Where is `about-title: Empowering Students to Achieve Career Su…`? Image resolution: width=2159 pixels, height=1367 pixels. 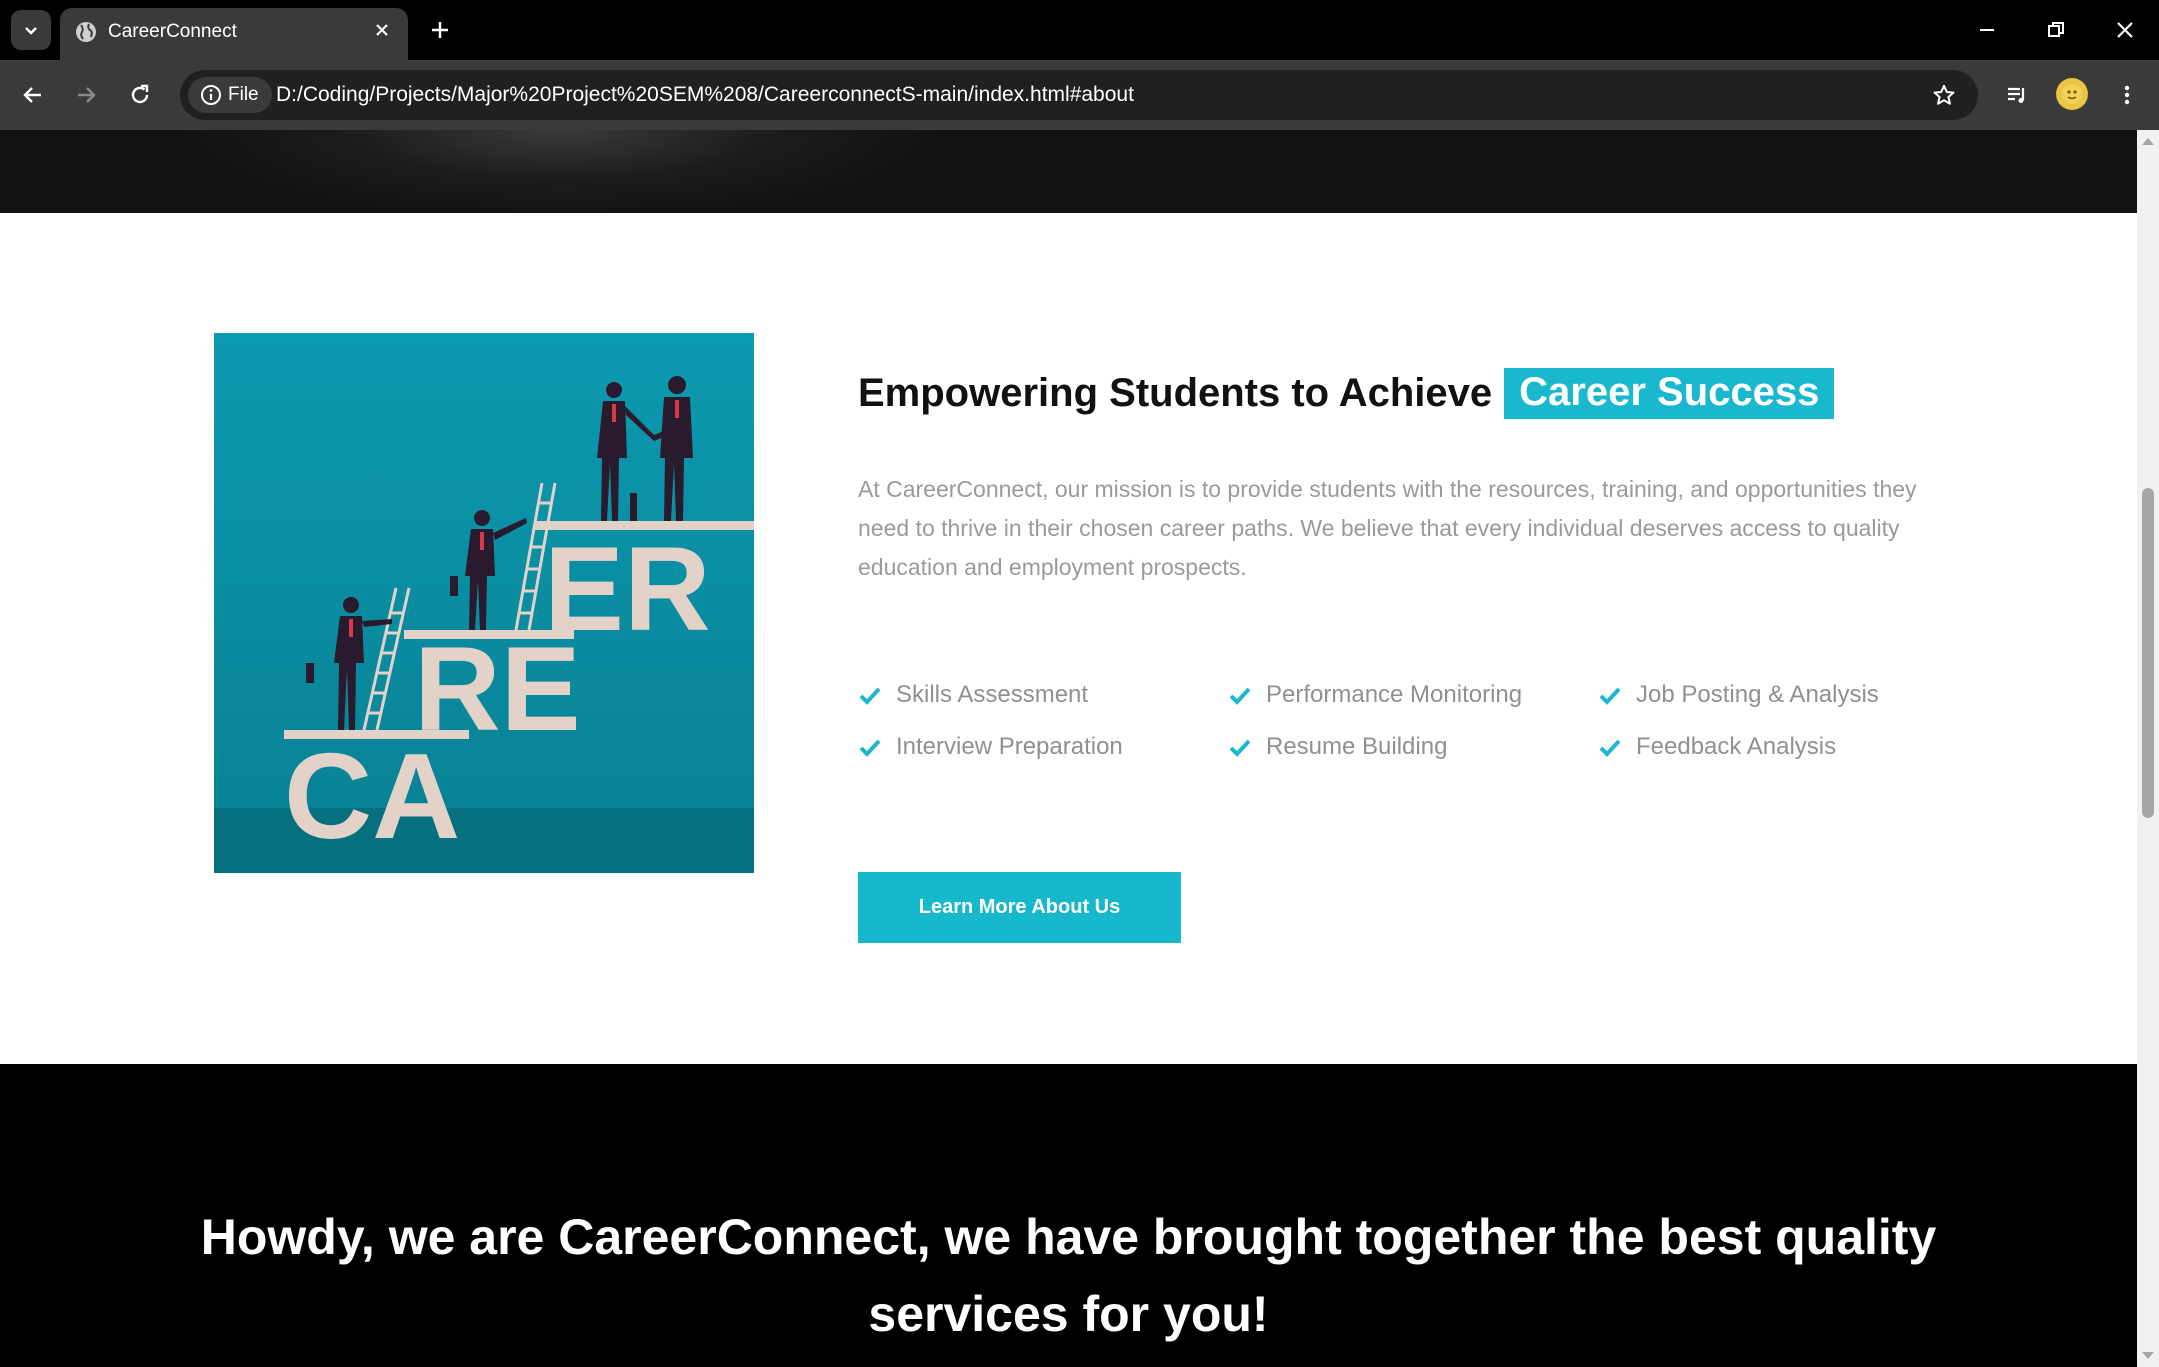 about-title: Empowering Students to Achieve Career Su… is located at coordinates (1346, 393).